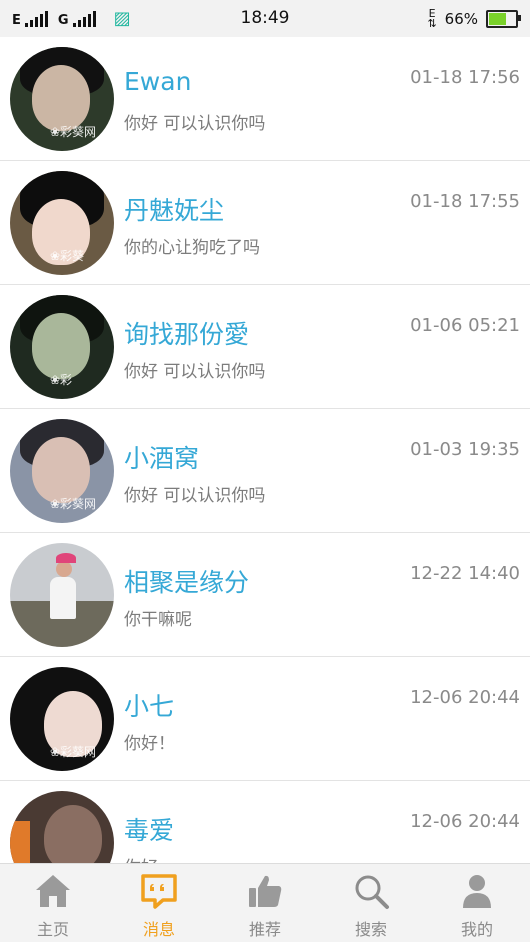 The image size is (530, 943). I want to click on message-time: 01-06 05:21, so click(465, 325).